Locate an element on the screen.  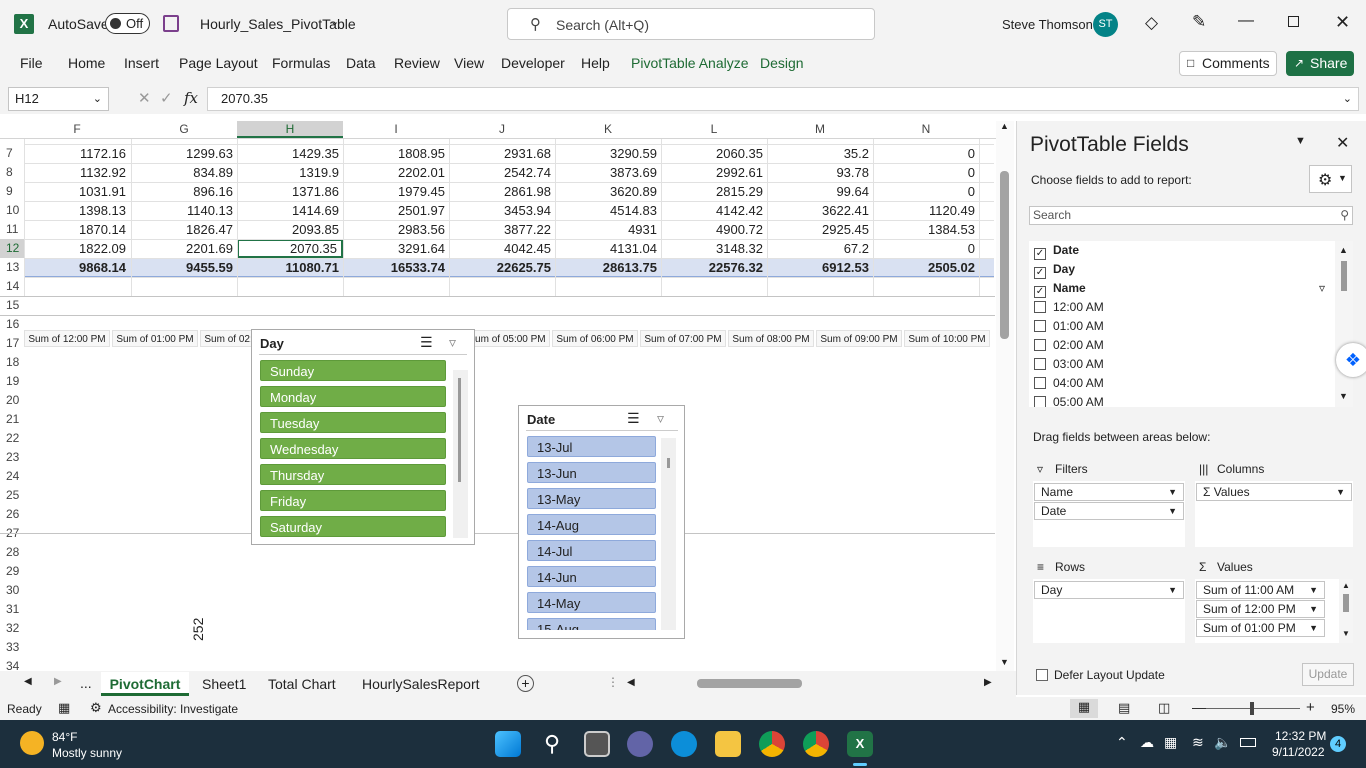
row-header: 18 is located at coordinates (12, 362).